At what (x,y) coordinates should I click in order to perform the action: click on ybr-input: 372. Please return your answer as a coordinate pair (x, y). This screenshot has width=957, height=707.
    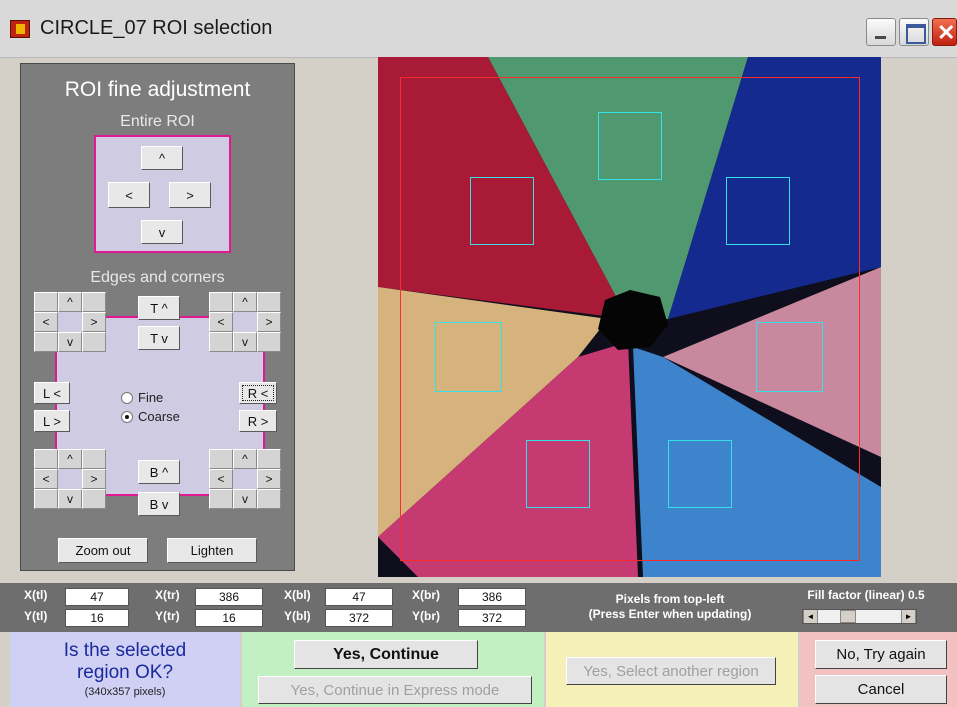
    Looking at the image, I should click on (492, 618).